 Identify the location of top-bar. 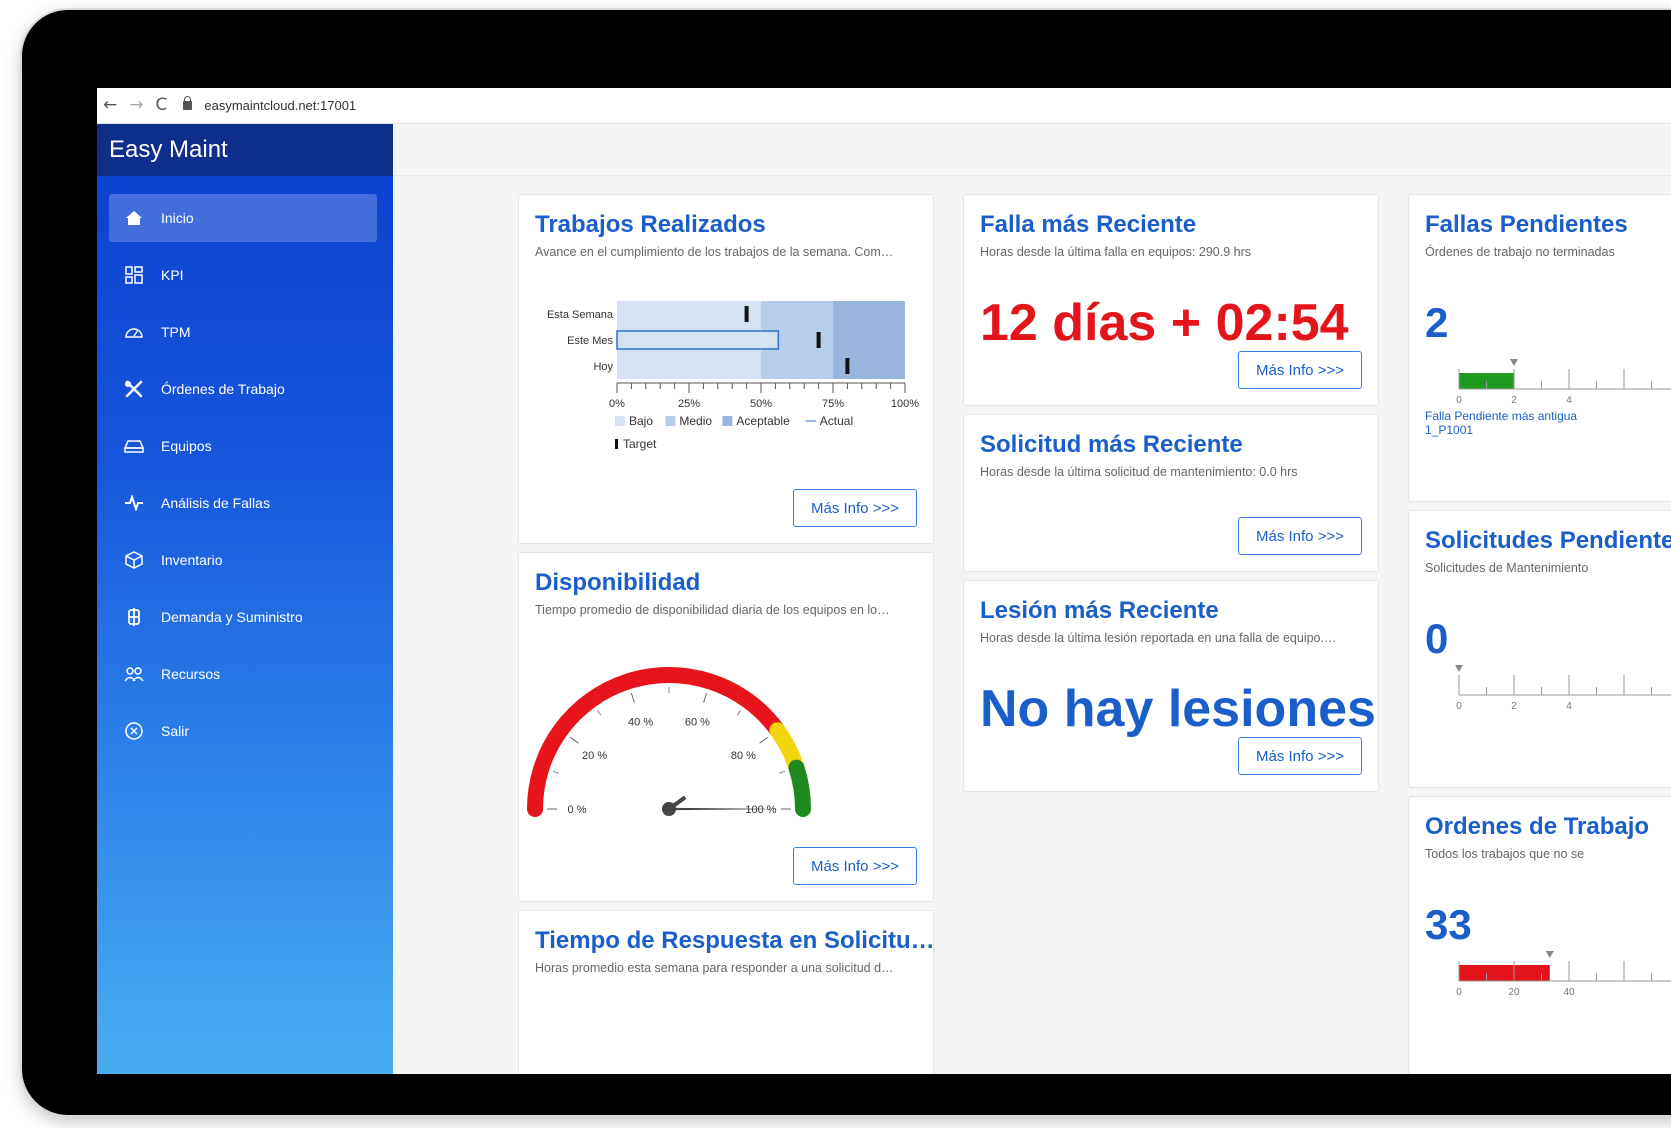
(1032, 150).